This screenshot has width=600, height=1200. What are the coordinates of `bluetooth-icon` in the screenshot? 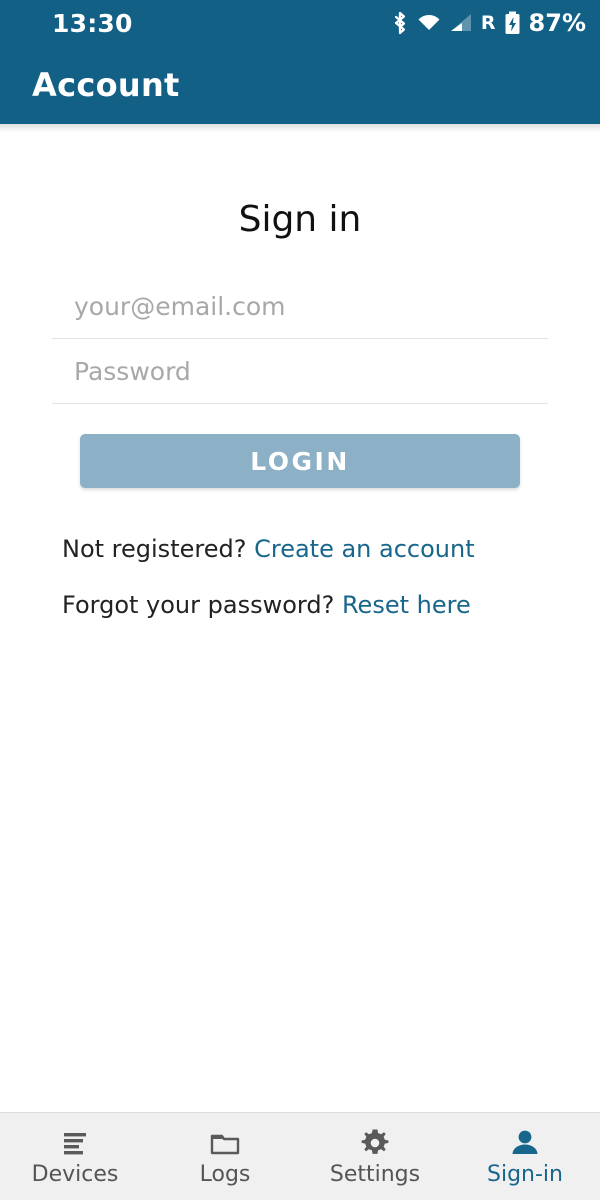 It's located at (400, 23).